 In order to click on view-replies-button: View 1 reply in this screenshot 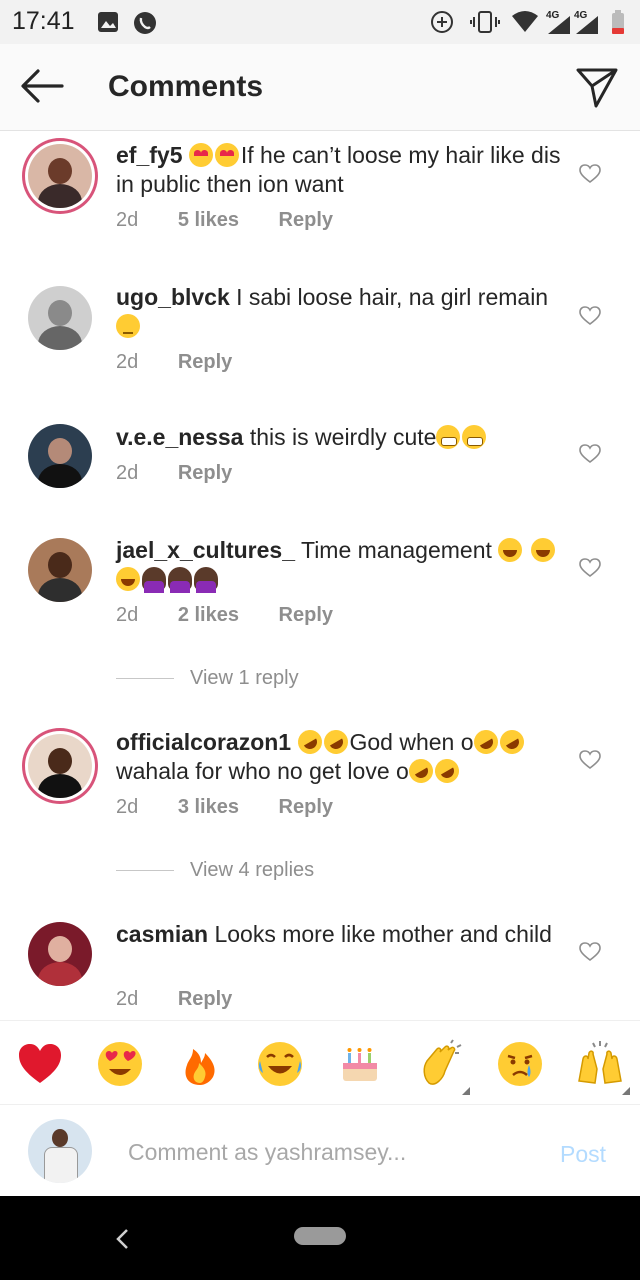, I will do `click(207, 678)`.